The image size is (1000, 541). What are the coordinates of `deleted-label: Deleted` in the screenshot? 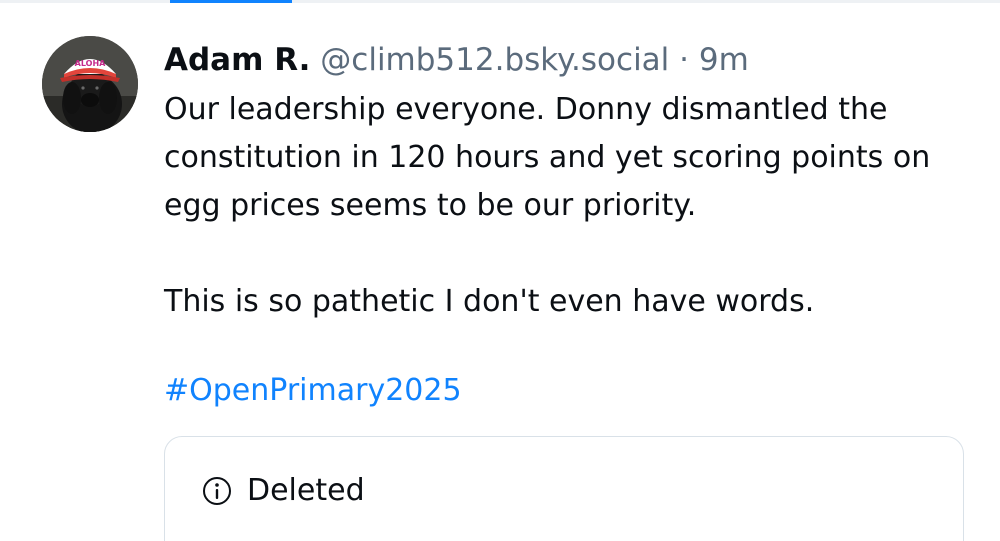 It's located at (306, 490).